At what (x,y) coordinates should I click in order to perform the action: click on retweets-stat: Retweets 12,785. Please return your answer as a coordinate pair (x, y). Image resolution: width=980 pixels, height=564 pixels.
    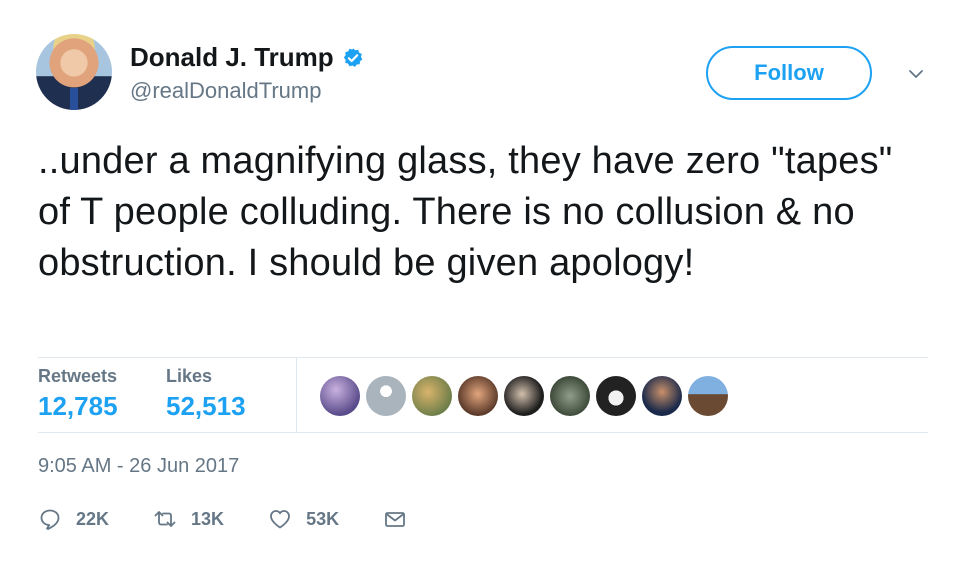
    Looking at the image, I should click on (78, 394).